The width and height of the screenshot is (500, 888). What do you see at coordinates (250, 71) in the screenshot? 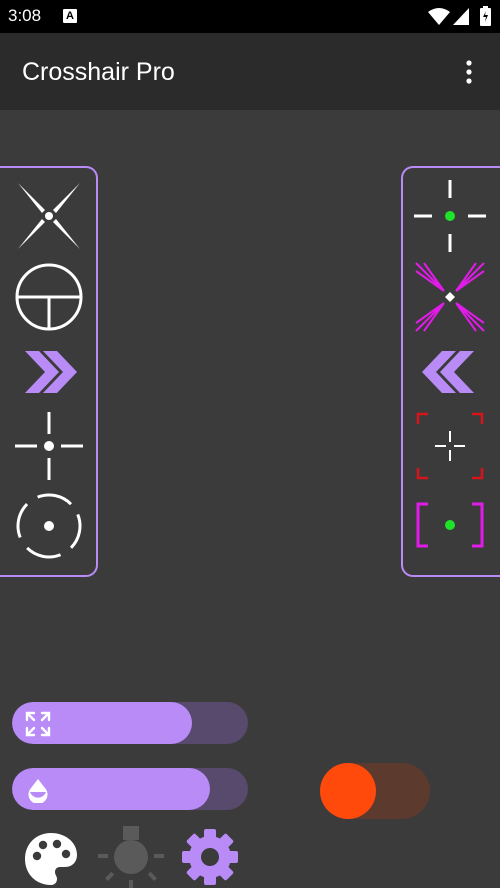
I see `app-bar: Crosshair Pro` at bounding box center [250, 71].